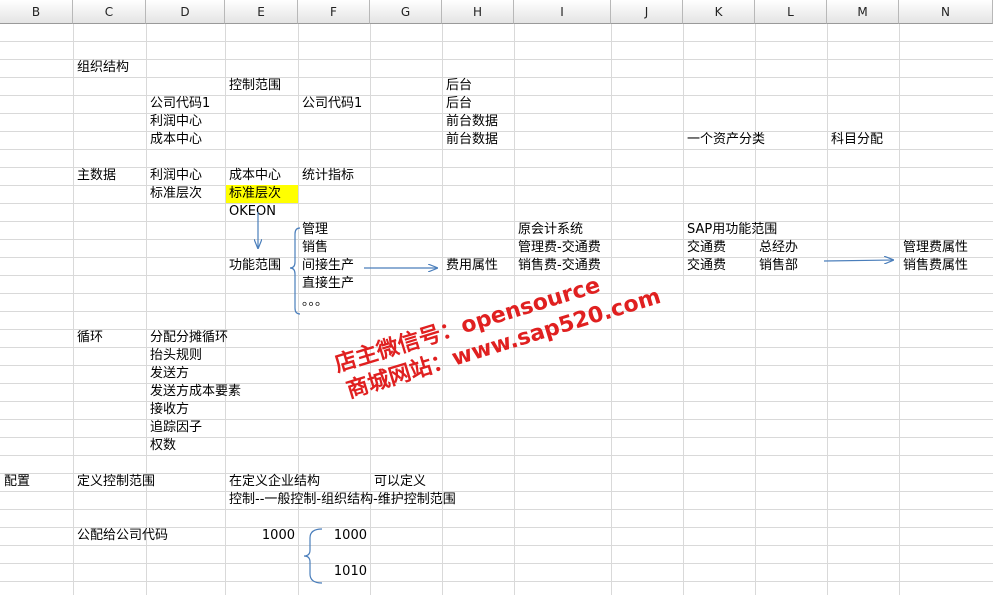 This screenshot has height=595, width=993. What do you see at coordinates (180, 104) in the screenshot?
I see `cell-d-company-code: 公司代码1` at bounding box center [180, 104].